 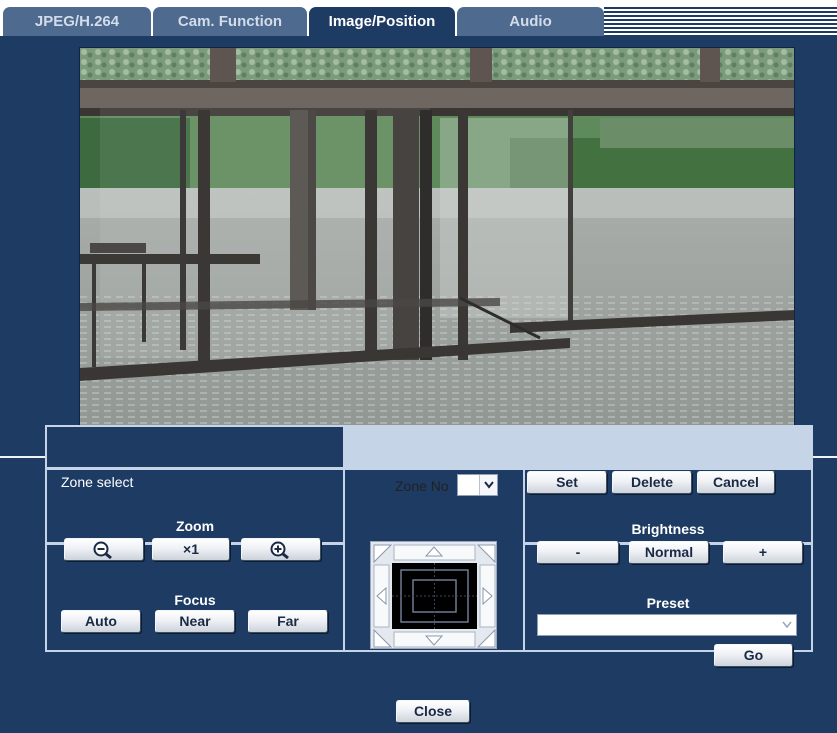 I want to click on zone-cancel-button: Cancel, so click(x=736, y=482).